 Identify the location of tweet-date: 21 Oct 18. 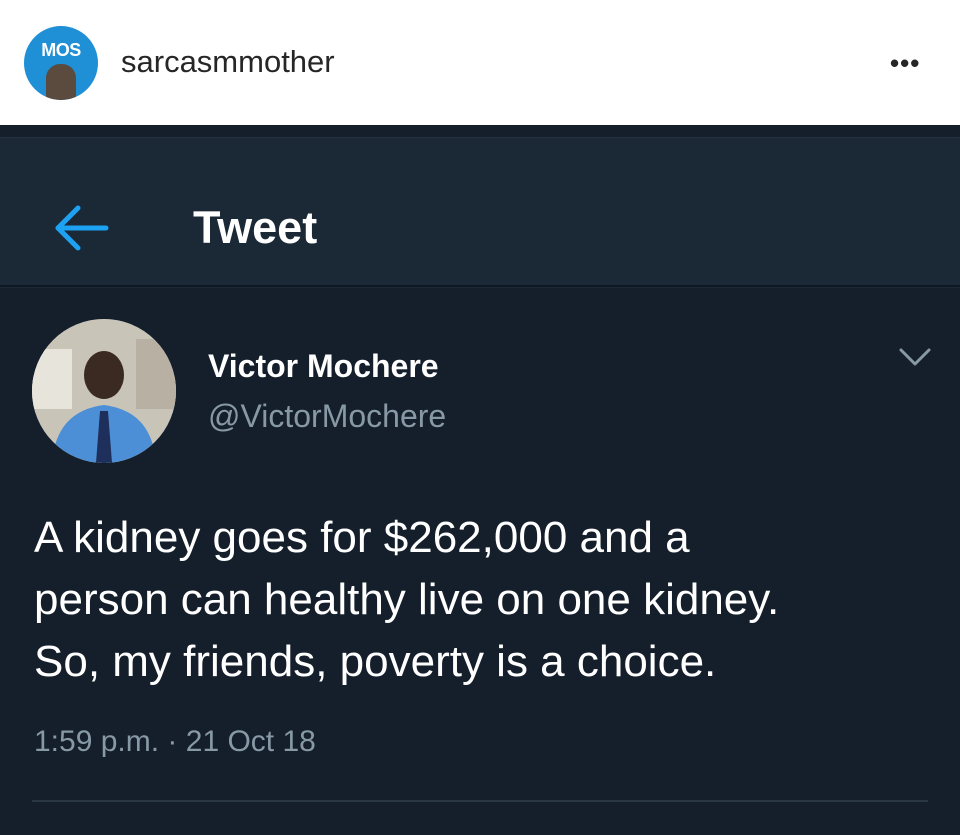
(250, 741).